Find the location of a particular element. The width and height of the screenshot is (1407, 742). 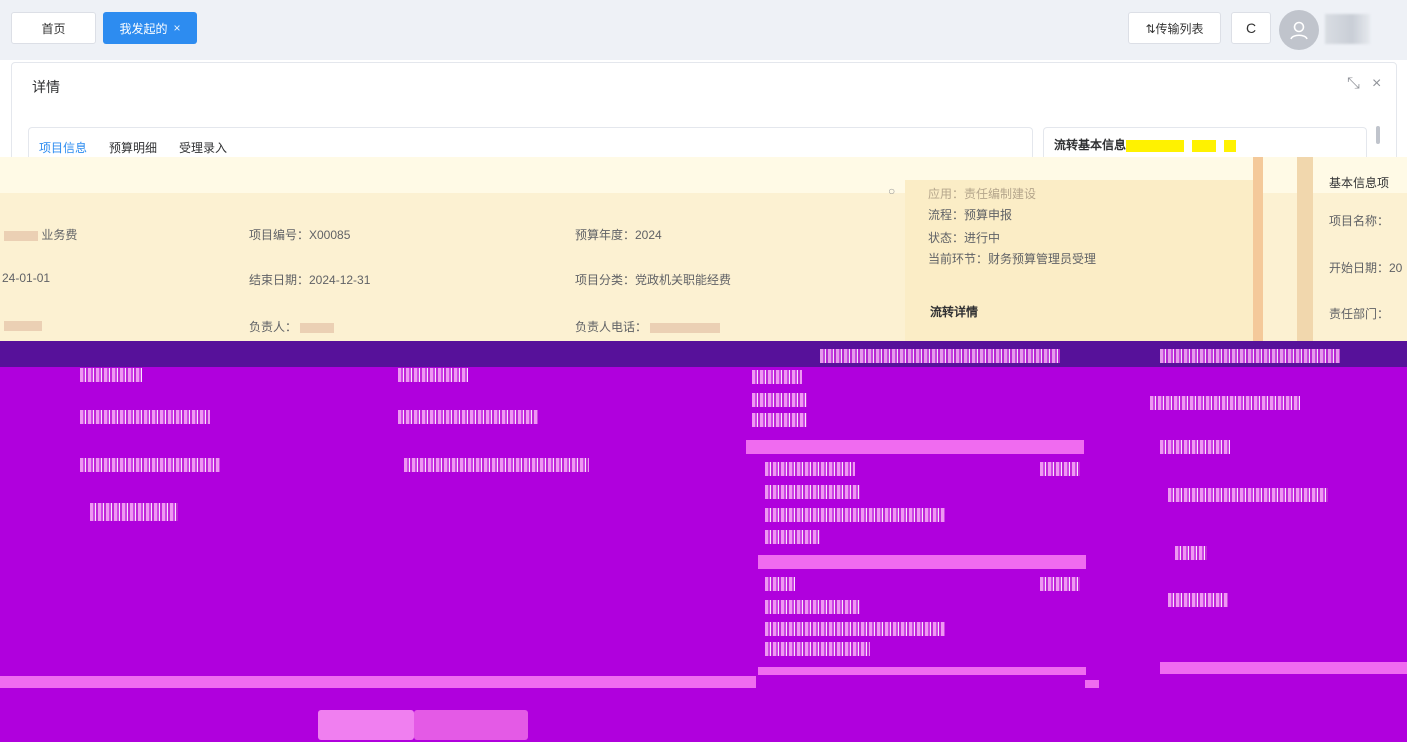

project-field-redacted is located at coordinates (23, 325).